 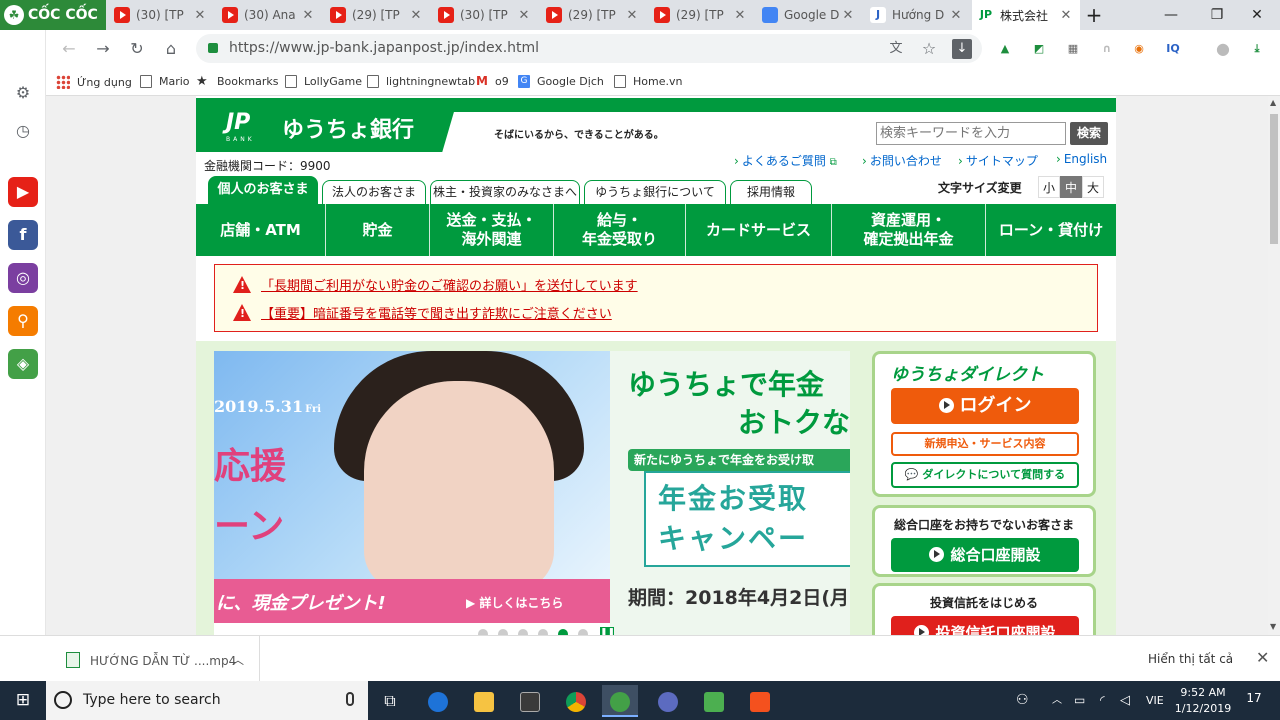 What do you see at coordinates (484, 701) in the screenshot?
I see `file-explorer-icon` at bounding box center [484, 701].